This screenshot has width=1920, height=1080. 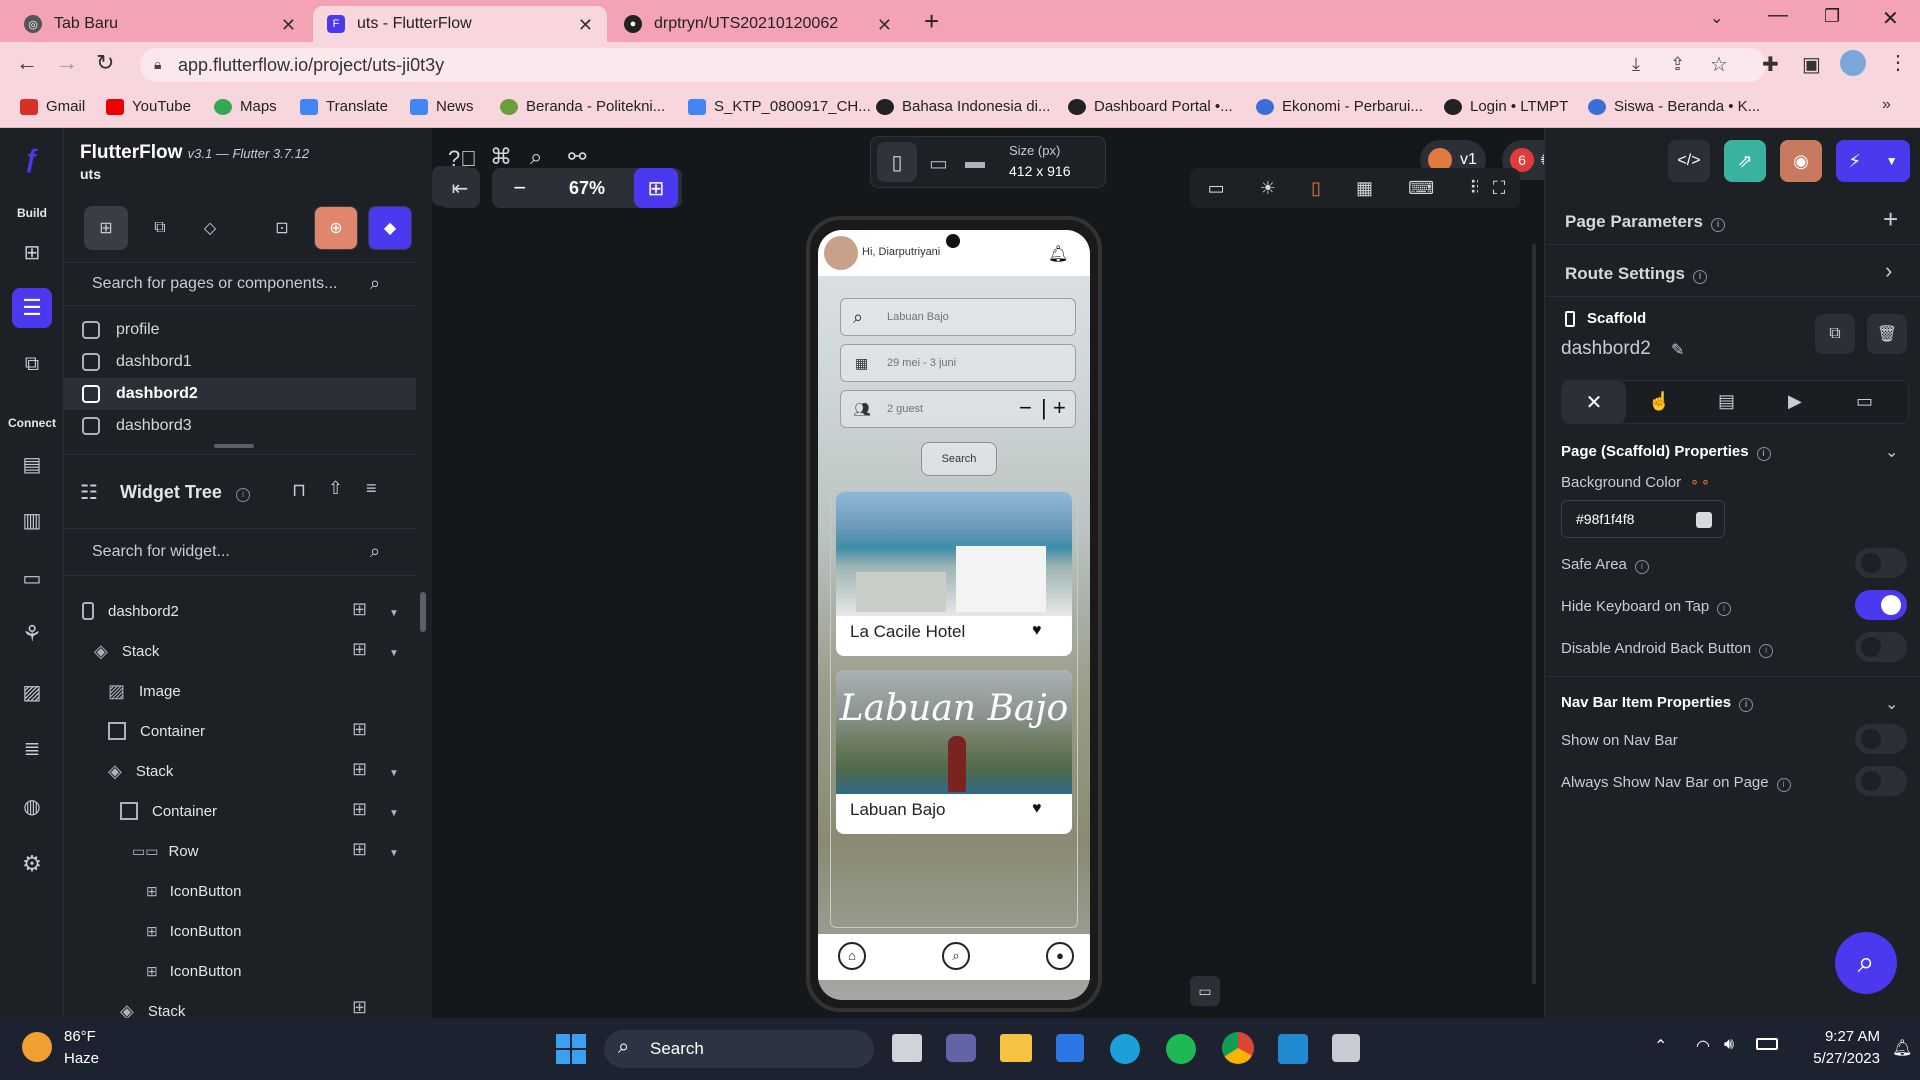 What do you see at coordinates (1181, 1049) in the screenshot?
I see `spotify-icon` at bounding box center [1181, 1049].